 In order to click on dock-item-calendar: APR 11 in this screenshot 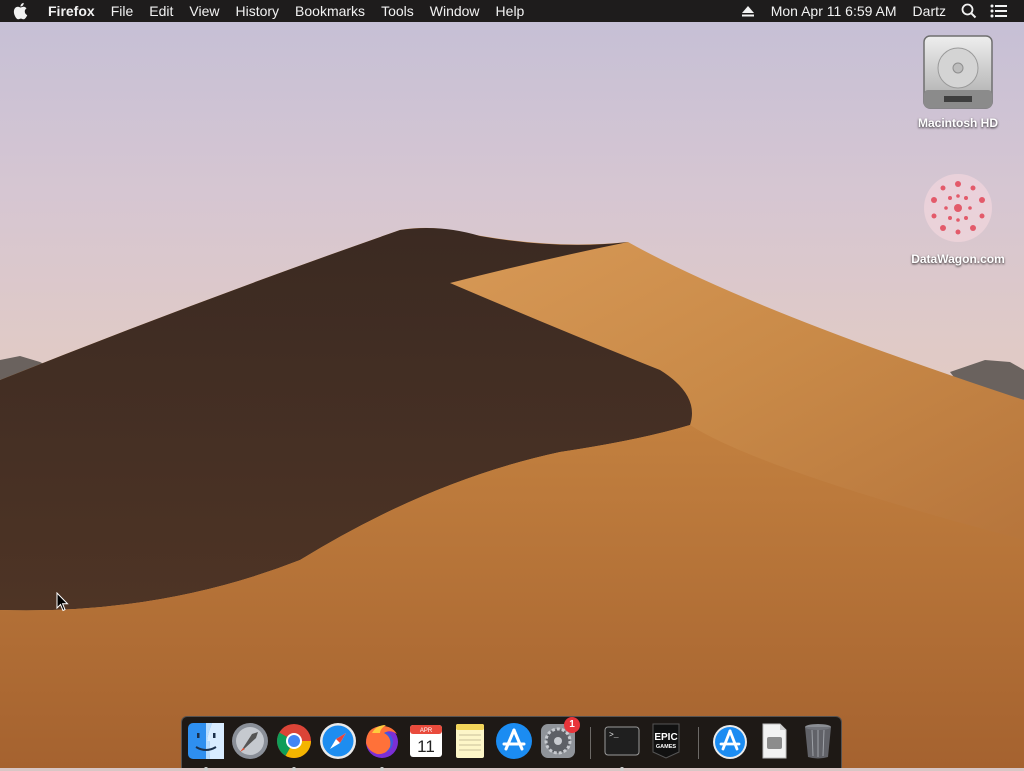, I will do `click(426, 741)`.